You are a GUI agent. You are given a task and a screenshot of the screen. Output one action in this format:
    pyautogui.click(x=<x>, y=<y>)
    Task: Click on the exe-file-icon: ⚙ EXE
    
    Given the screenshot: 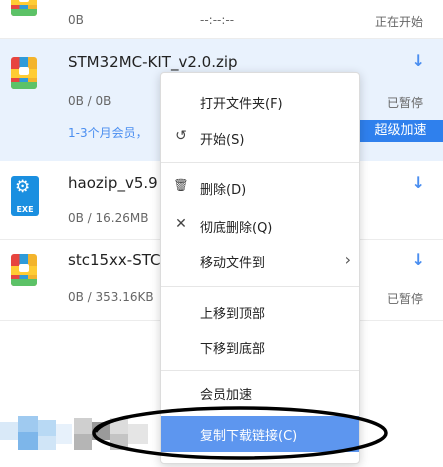 What is the action you would take?
    pyautogui.click(x=25, y=196)
    